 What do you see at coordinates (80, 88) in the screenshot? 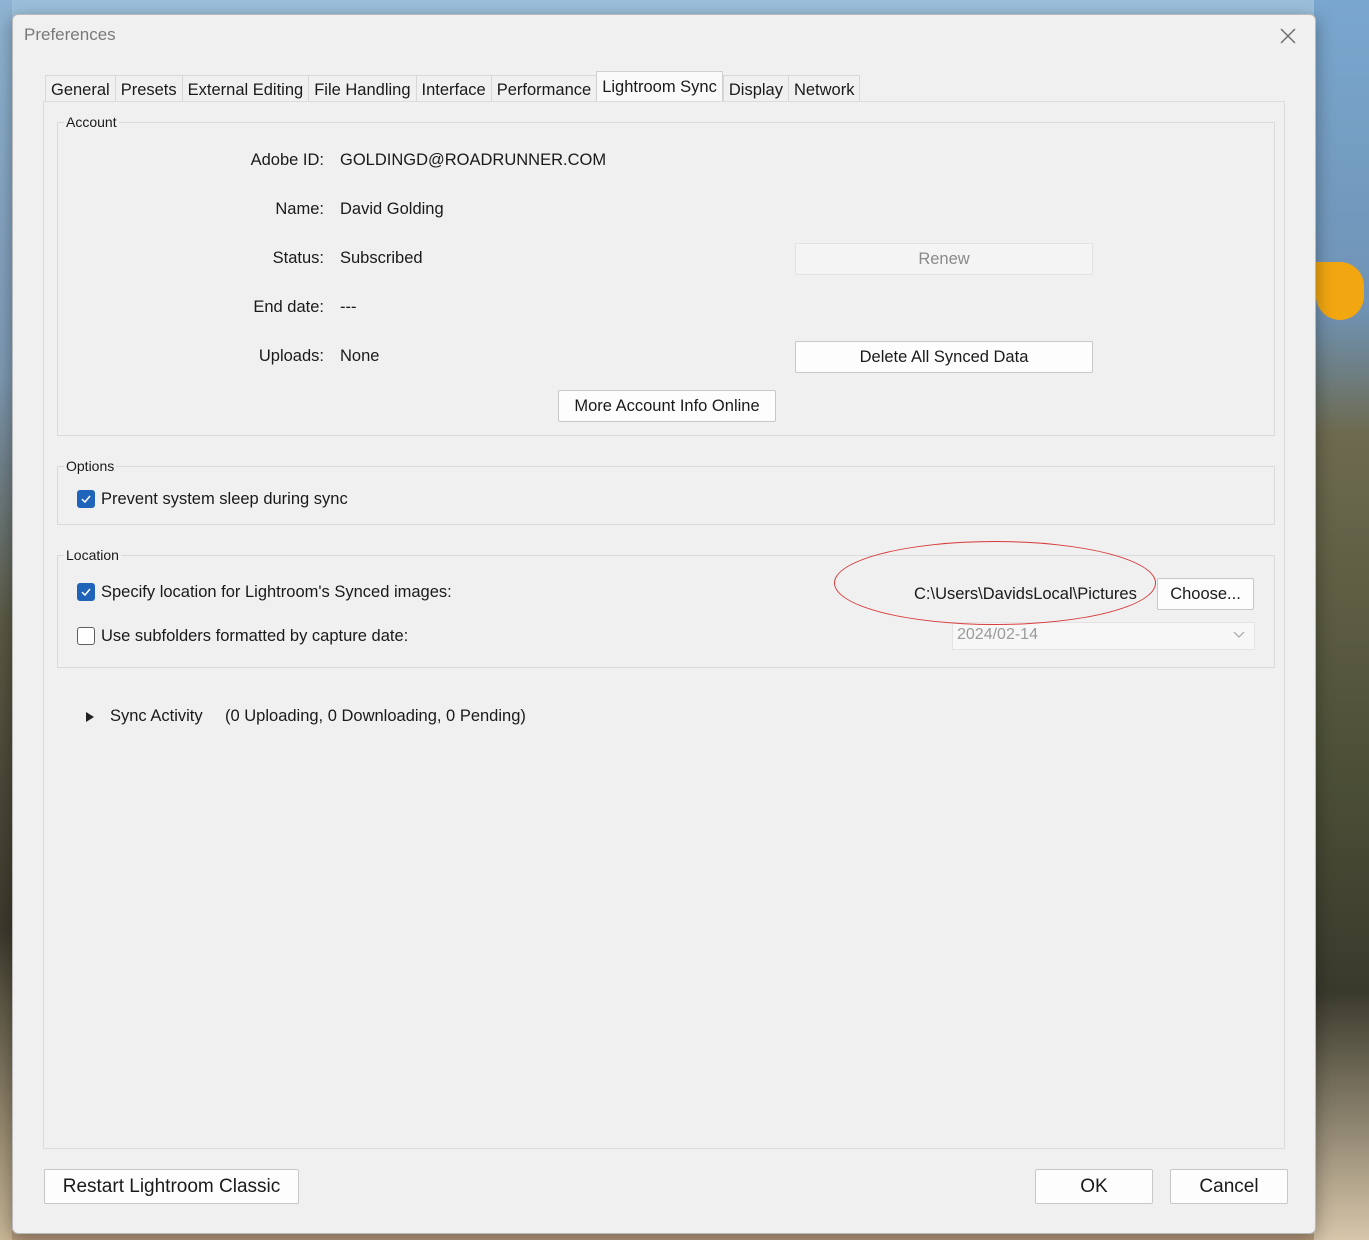
I see `tab-general: General` at bounding box center [80, 88].